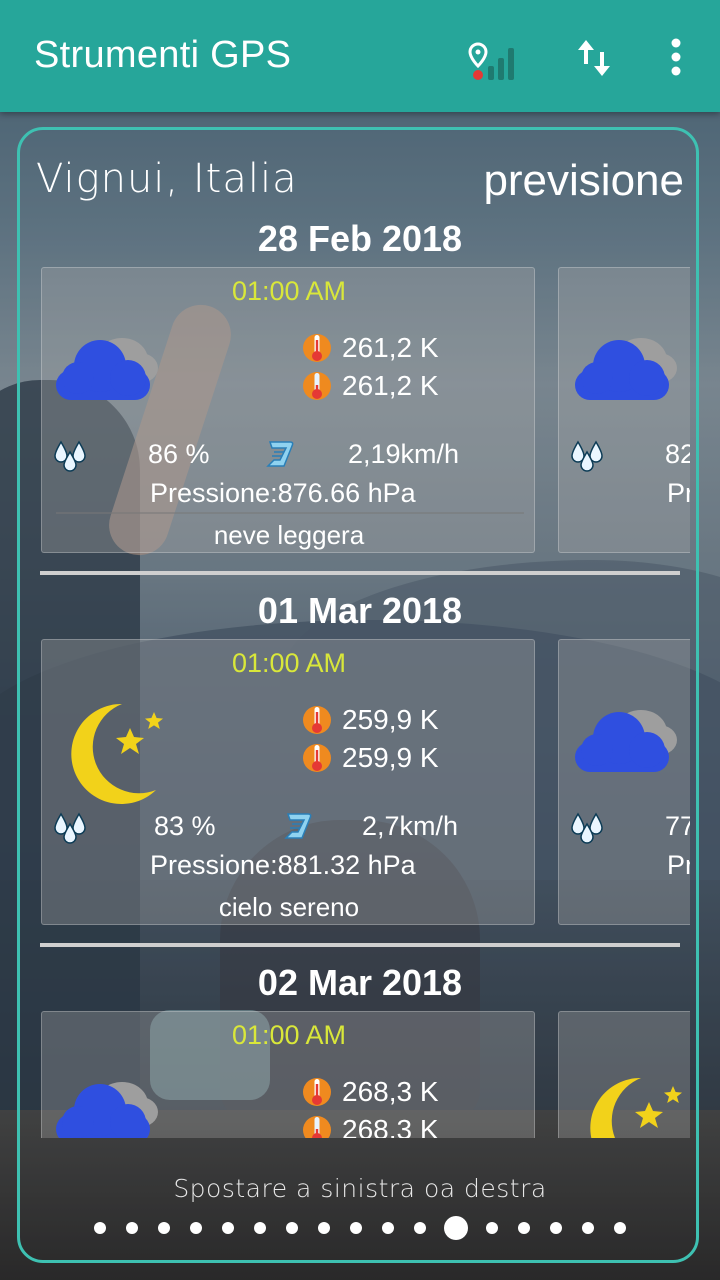 The width and height of the screenshot is (720, 1280). I want to click on temp-min: 259,9 K, so click(390, 757).